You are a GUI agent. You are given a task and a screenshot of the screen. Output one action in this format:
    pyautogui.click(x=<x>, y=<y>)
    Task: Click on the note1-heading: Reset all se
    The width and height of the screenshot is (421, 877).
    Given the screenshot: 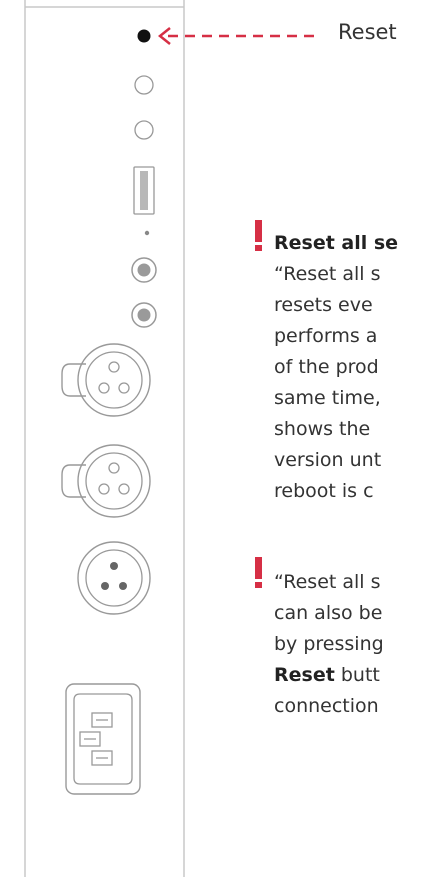 What is the action you would take?
    pyautogui.click(x=336, y=243)
    